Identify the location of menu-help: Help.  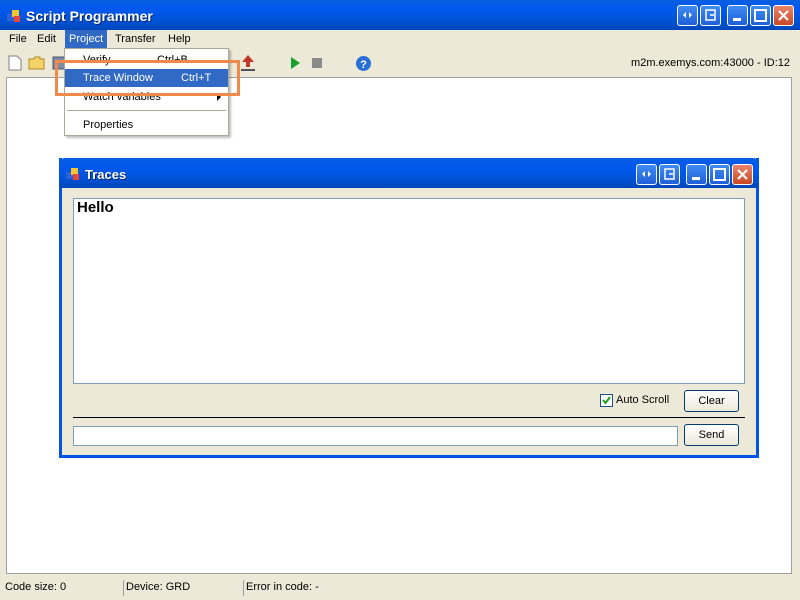
(179, 39).